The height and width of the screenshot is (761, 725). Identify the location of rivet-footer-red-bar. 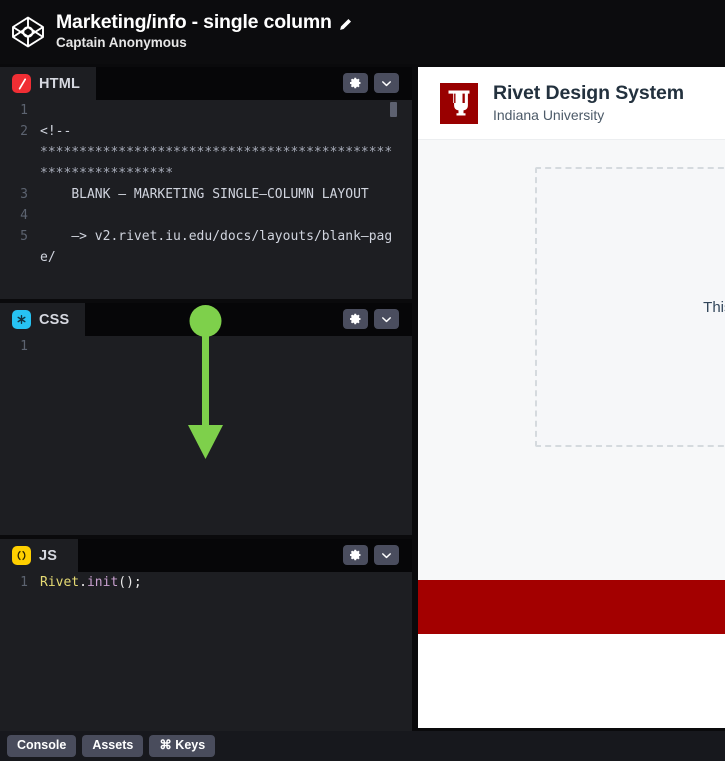
(571, 607).